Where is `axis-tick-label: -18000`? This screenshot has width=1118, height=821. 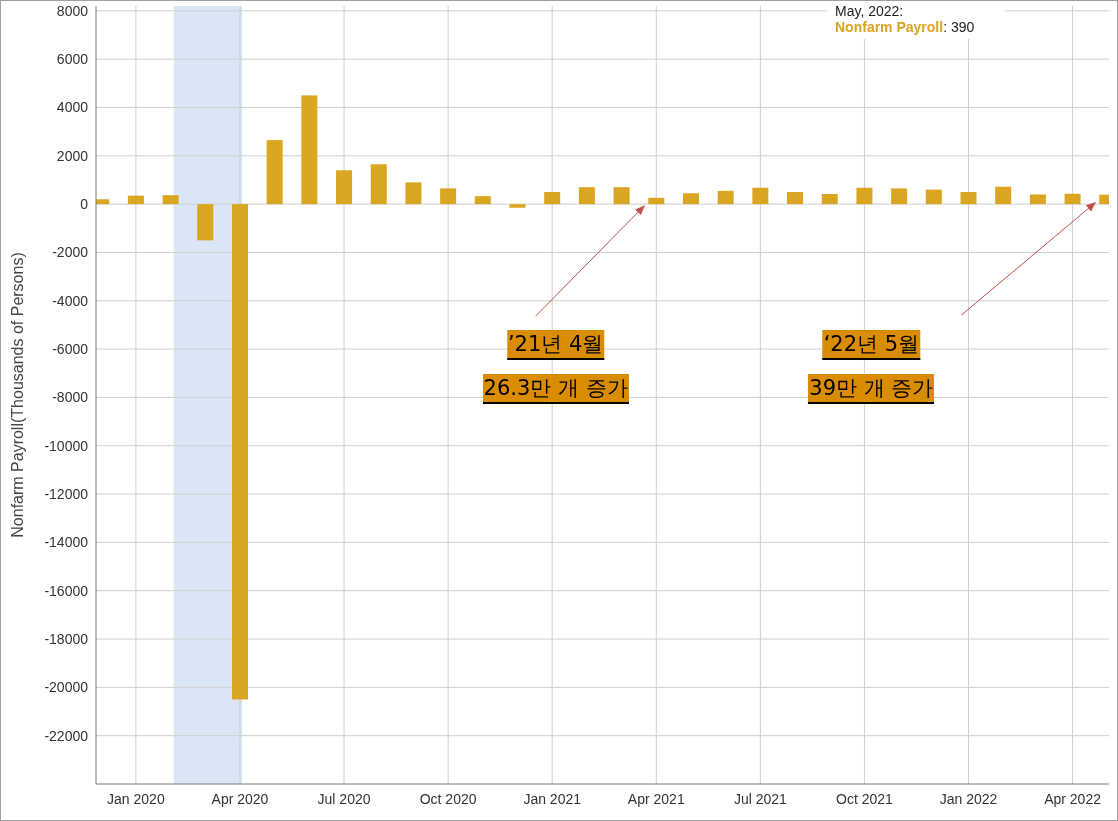 axis-tick-label: -18000 is located at coordinates (66, 639).